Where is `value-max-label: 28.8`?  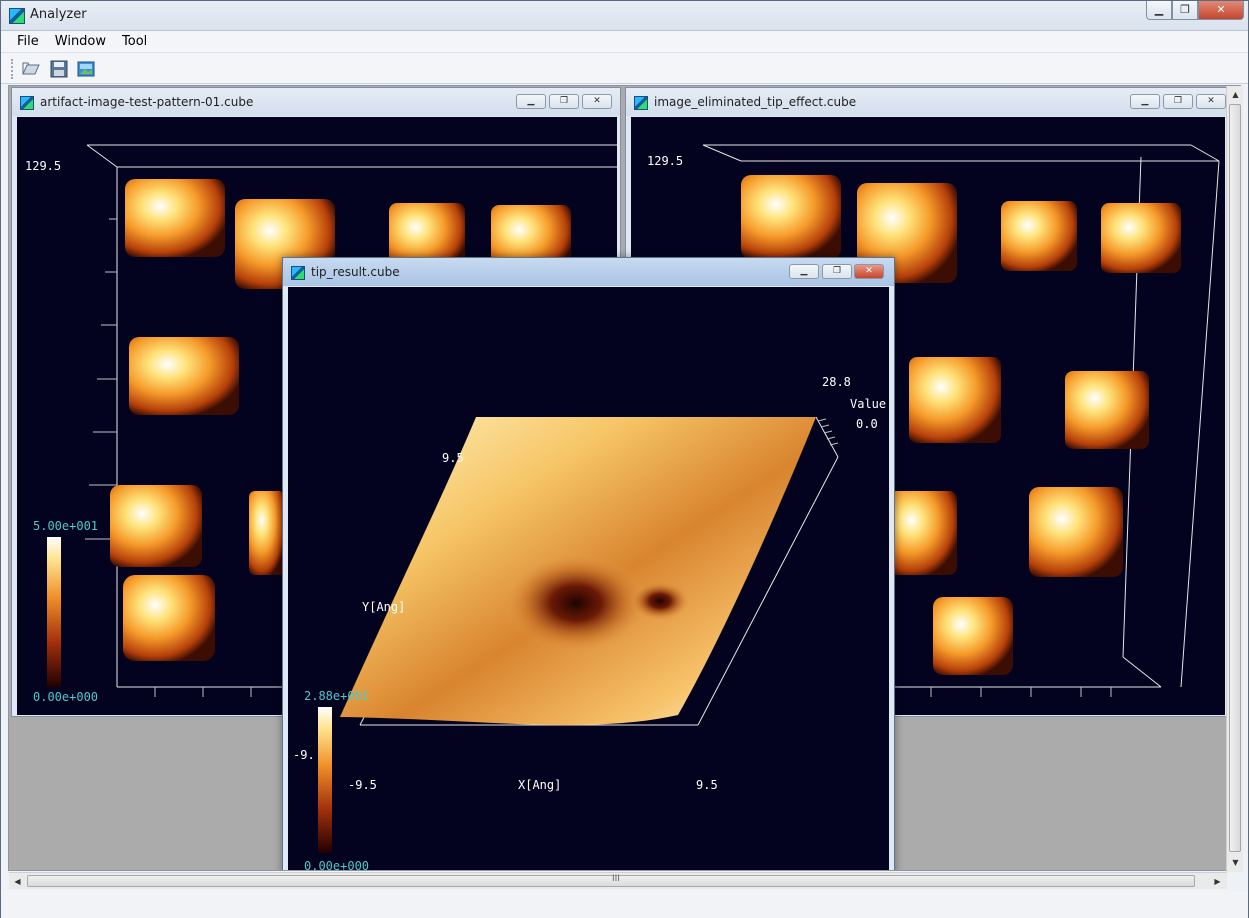 value-max-label: 28.8 is located at coordinates (836, 382).